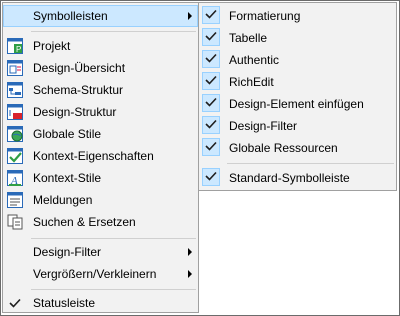 Image resolution: width=400 pixels, height=316 pixels. Describe the element at coordinates (100, 303) in the screenshot. I see `menu-item-statusleiste: Statusleiste` at that location.